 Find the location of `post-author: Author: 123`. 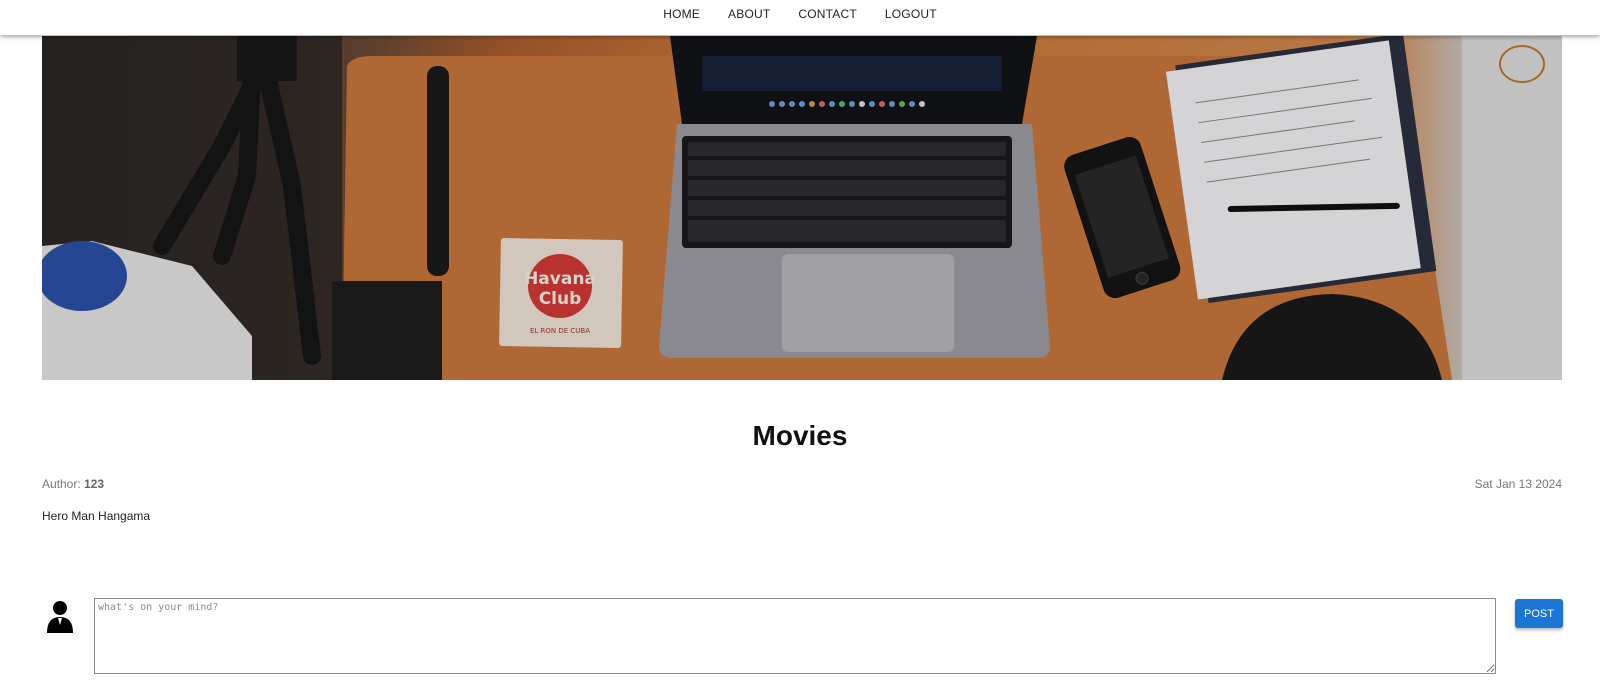

post-author: Author: 123 is located at coordinates (73, 484).